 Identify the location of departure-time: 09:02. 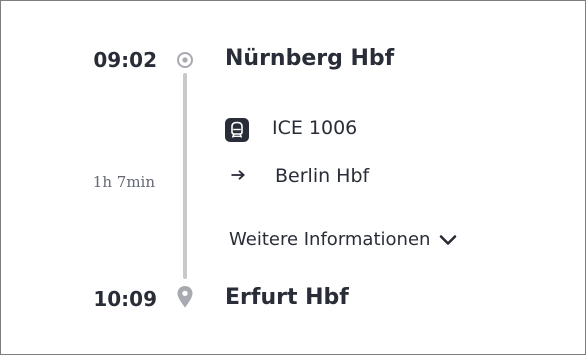
(125, 60).